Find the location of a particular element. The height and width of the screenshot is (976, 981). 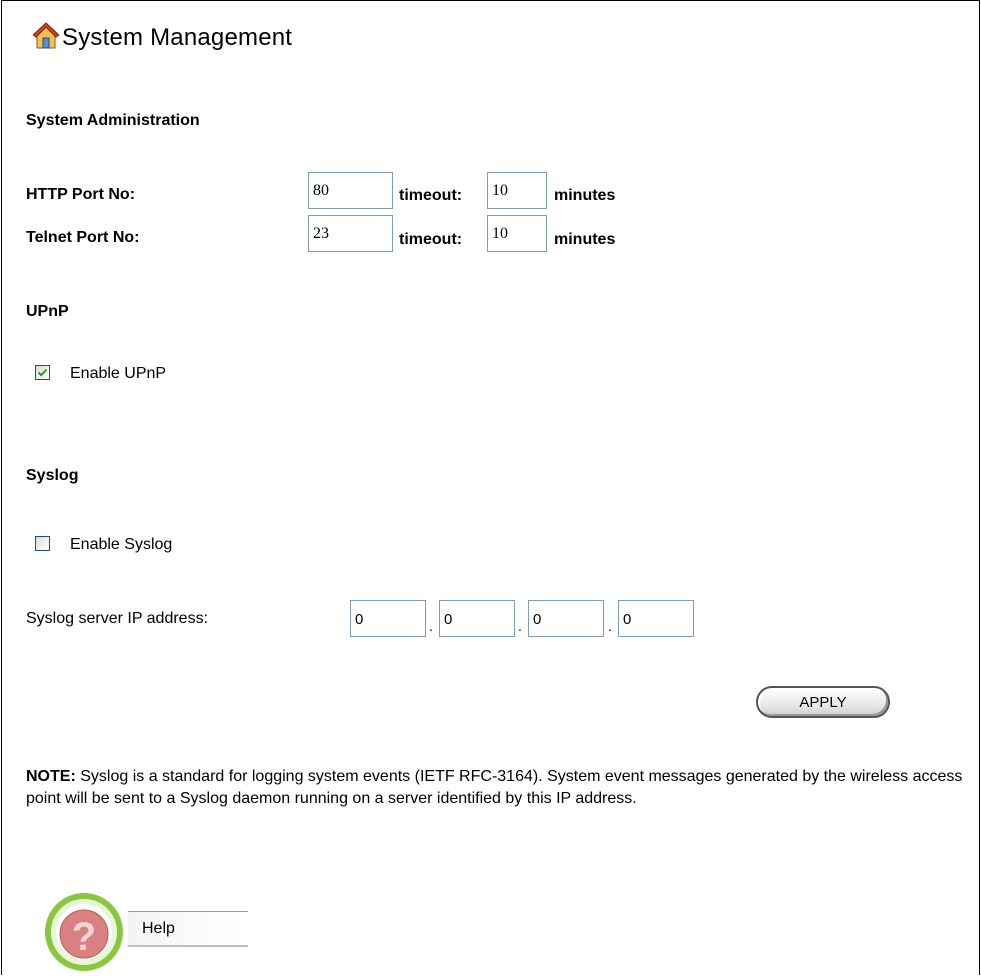

page-title: System Management is located at coordinates (177, 37).